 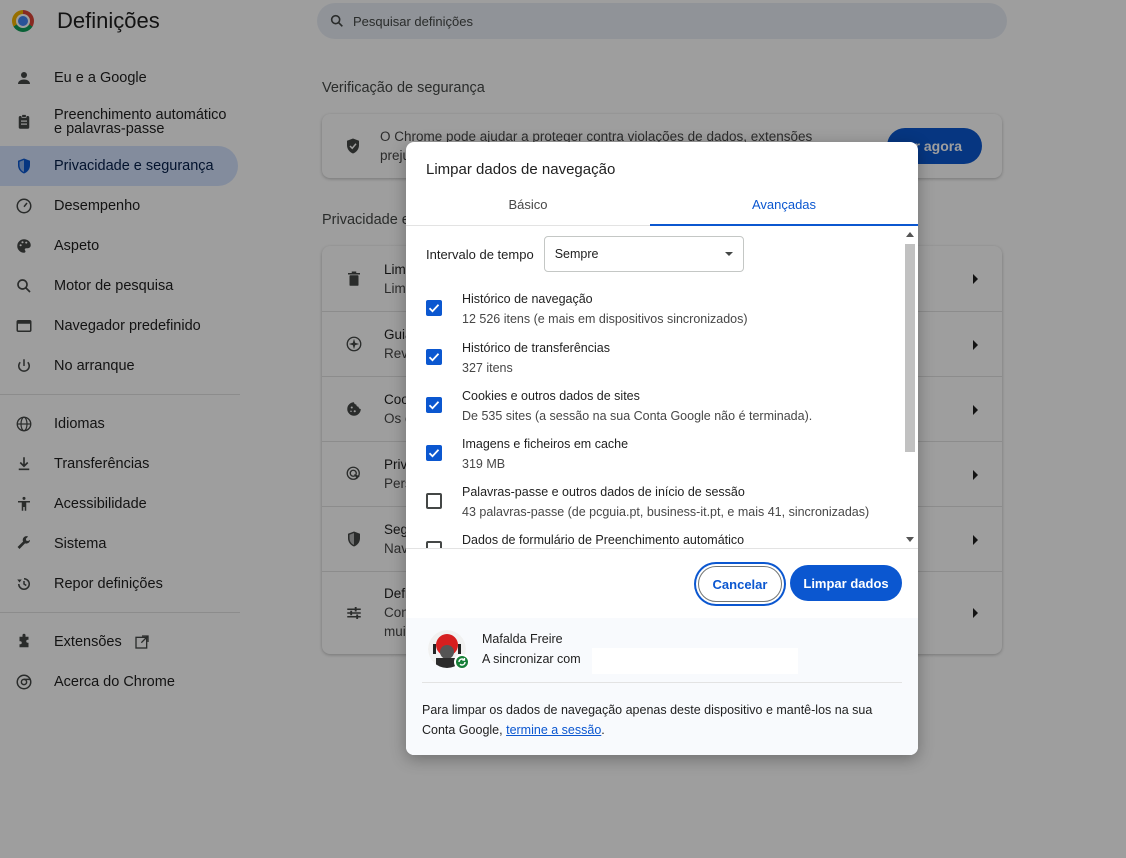 What do you see at coordinates (662, 548) in the screenshot?
I see `dialog-divider` at bounding box center [662, 548].